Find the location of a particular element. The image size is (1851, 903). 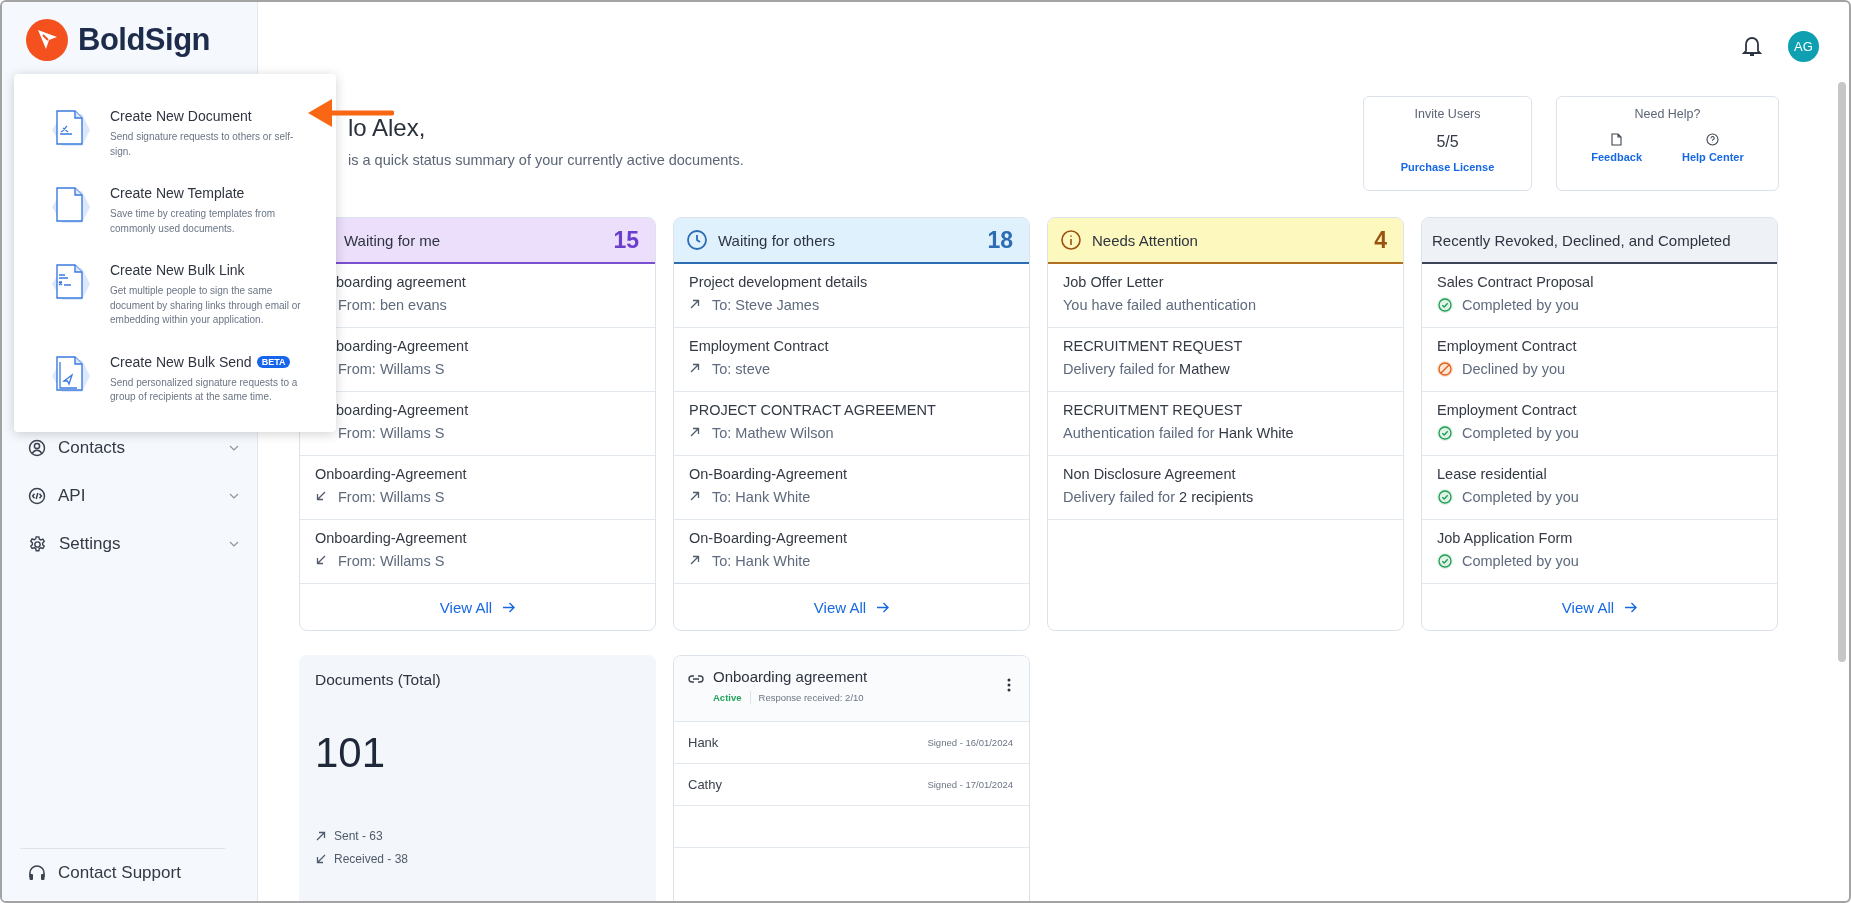

total-count: 101 is located at coordinates (351, 753).